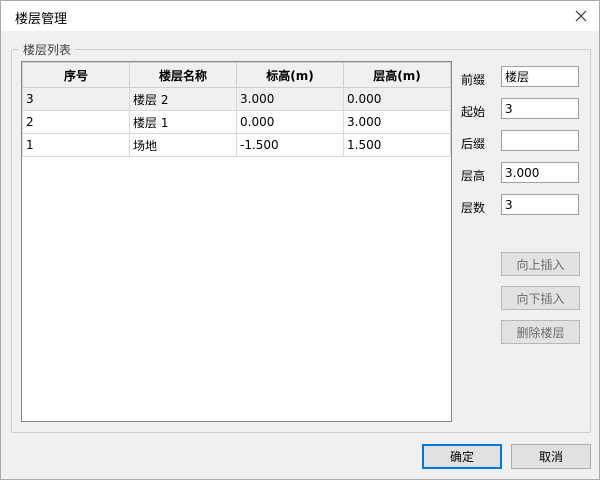 The height and width of the screenshot is (480, 600). I want to click on insert-above-button: 向上插入, so click(540, 264).